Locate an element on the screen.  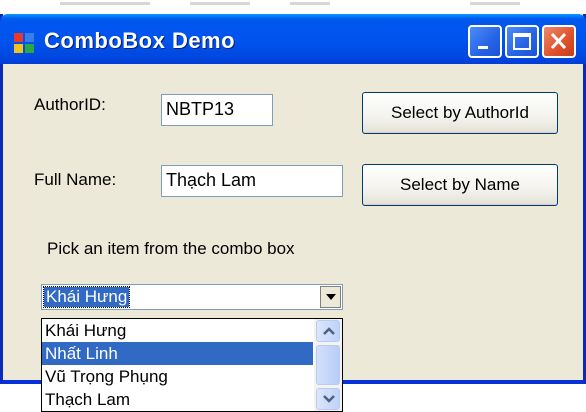
scroll-down-button is located at coordinates (328, 399).